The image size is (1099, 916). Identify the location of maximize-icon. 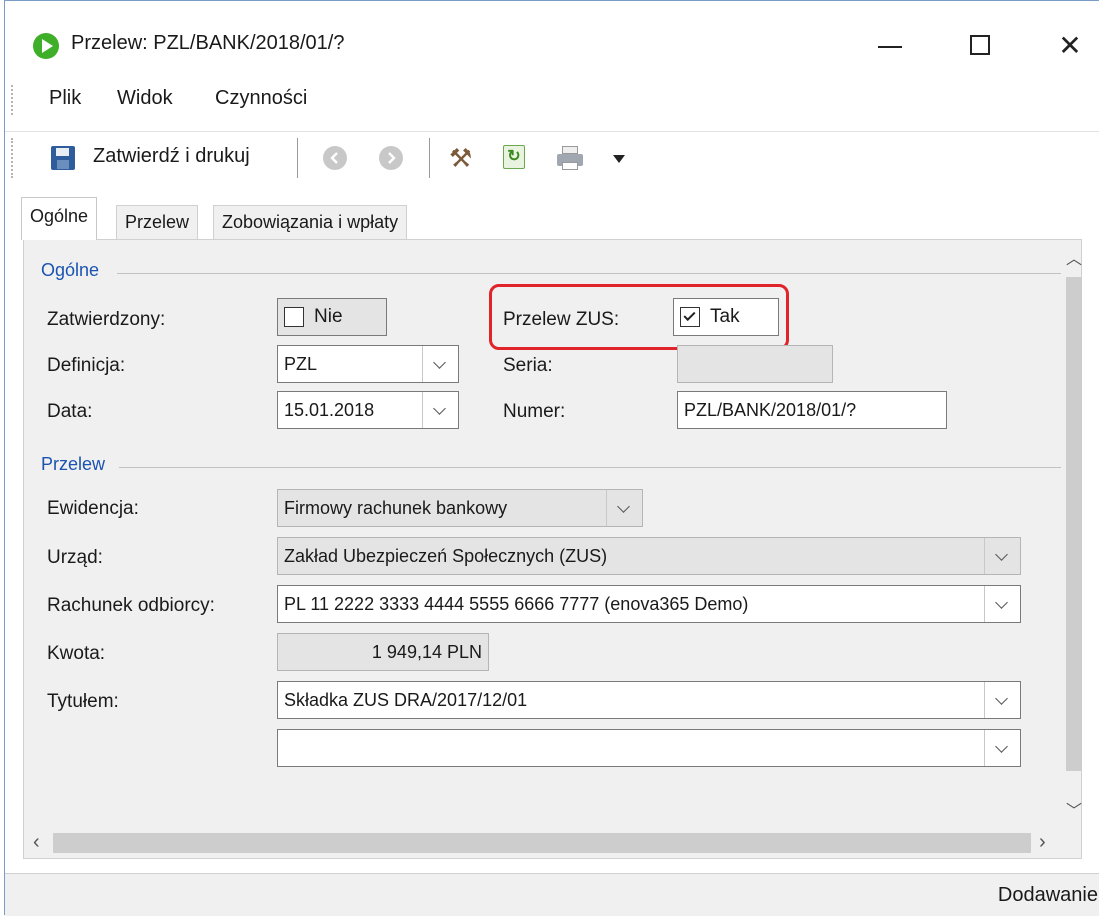
(980, 45).